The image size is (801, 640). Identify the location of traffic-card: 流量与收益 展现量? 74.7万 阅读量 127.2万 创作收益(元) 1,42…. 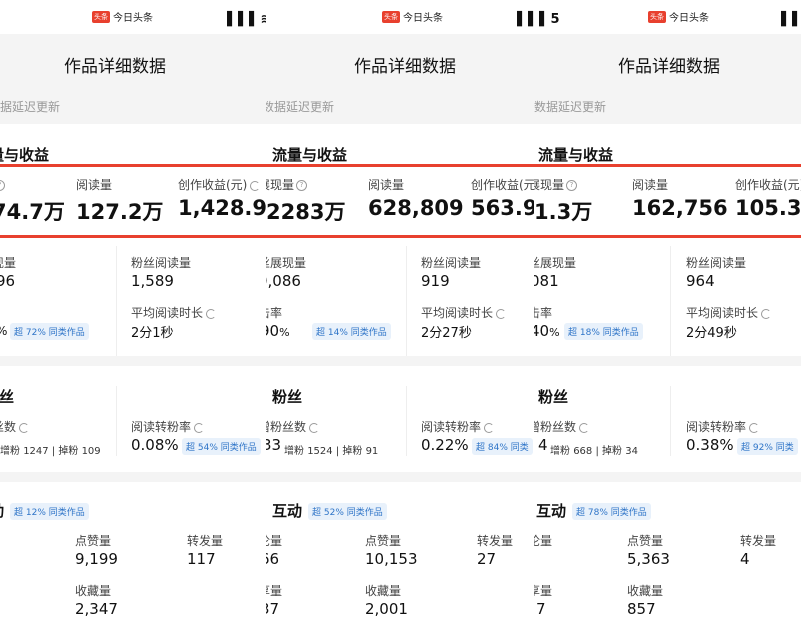
(133, 240).